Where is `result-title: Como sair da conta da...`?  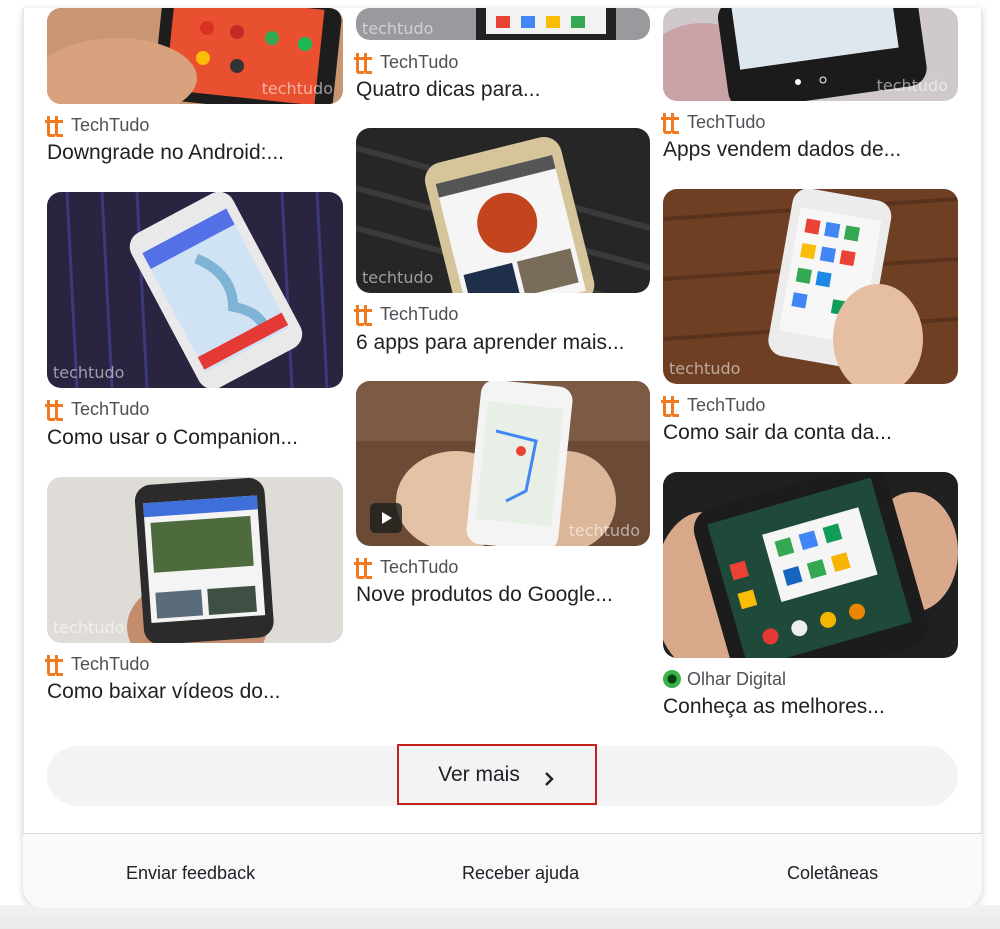
result-title: Como sair da conta da... is located at coordinates (777, 433).